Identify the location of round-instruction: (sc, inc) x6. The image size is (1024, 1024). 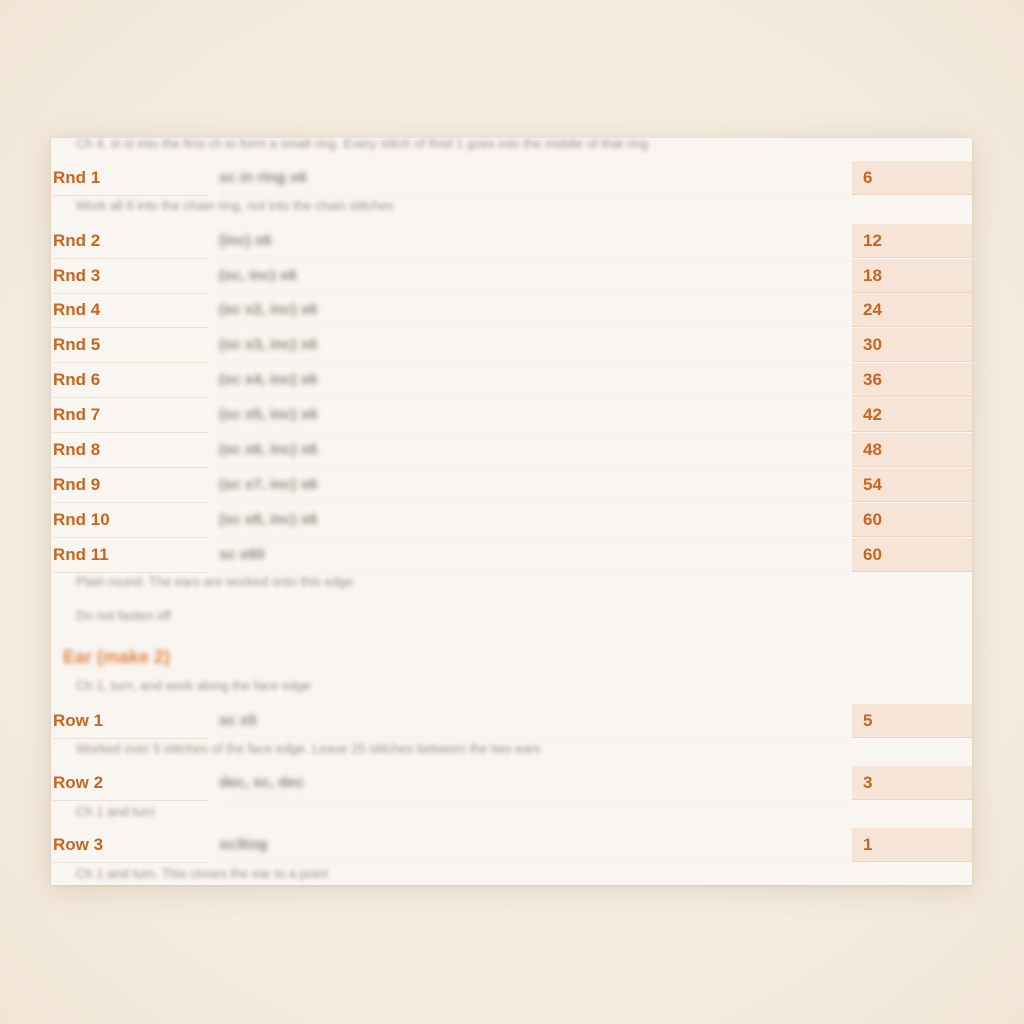
(534, 276).